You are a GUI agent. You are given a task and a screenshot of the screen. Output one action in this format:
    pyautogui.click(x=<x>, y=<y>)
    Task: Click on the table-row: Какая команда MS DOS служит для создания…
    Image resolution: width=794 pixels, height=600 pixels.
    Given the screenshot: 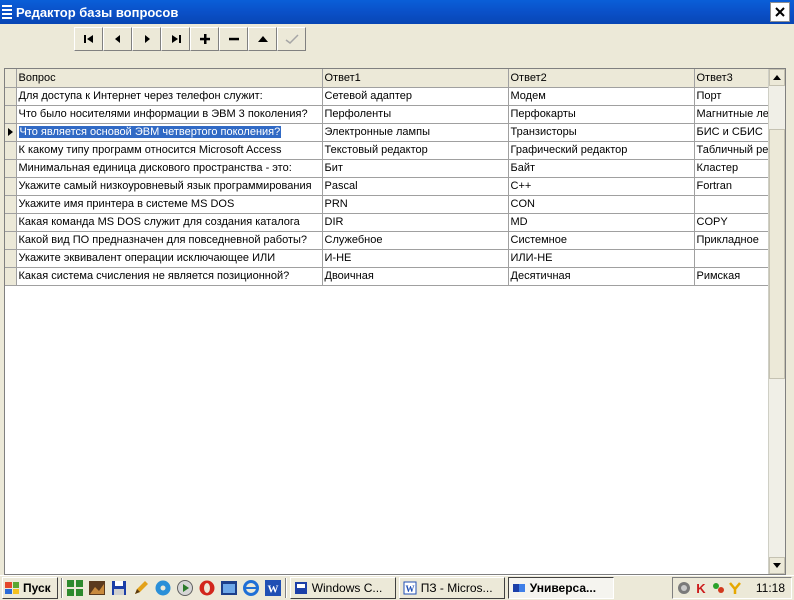 What is the action you would take?
    pyautogui.click(x=390, y=222)
    